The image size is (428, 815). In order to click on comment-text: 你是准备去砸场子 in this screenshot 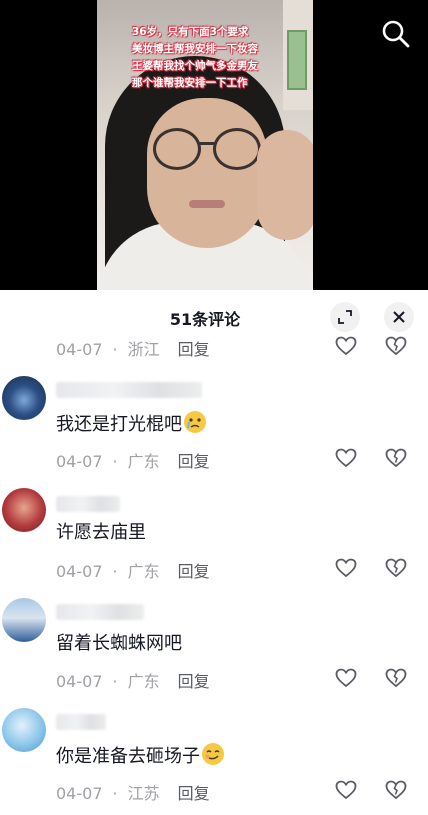, I will do `click(141, 756)`.